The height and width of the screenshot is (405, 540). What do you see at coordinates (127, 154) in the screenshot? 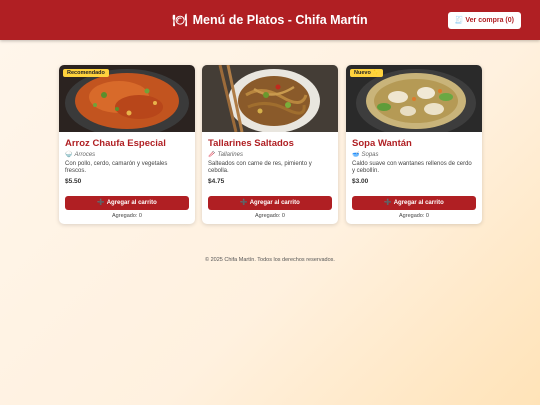
I see `dish-category: 🍚 Arroces` at bounding box center [127, 154].